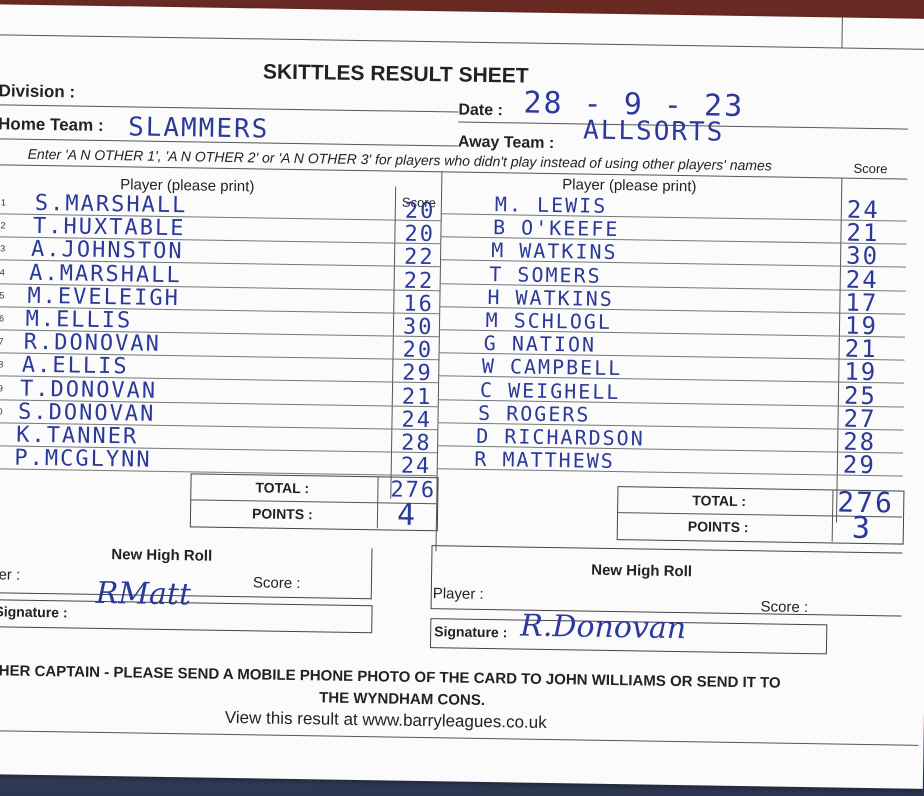 The height and width of the screenshot is (796, 924). I want to click on away-player-name: M SCHLOGL, so click(549, 320).